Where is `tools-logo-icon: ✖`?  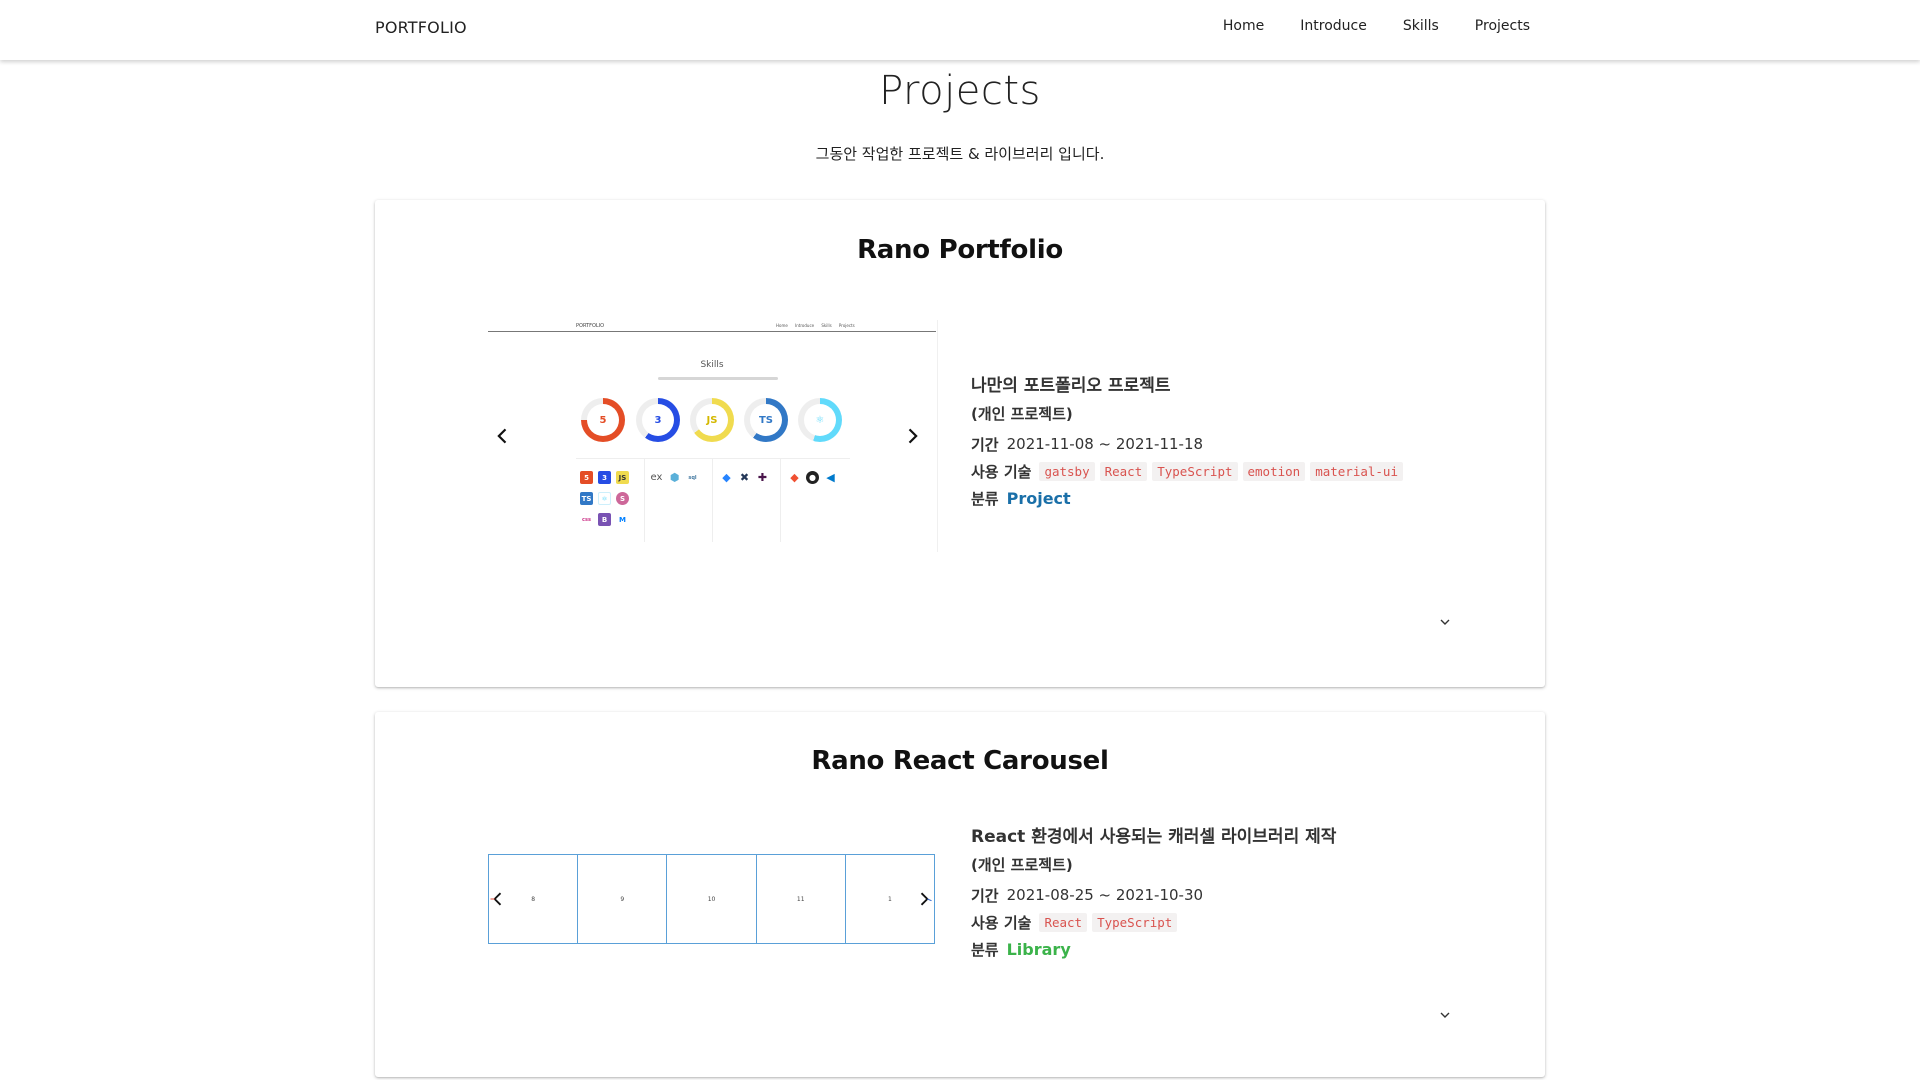 tools-logo-icon: ✖ is located at coordinates (744, 477).